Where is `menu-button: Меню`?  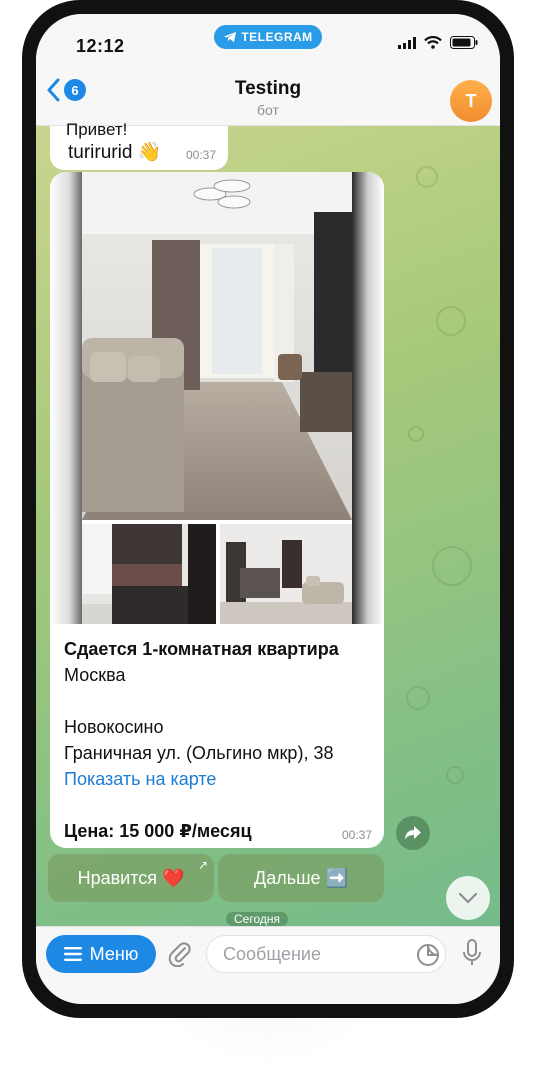 menu-button: Меню is located at coordinates (101, 954).